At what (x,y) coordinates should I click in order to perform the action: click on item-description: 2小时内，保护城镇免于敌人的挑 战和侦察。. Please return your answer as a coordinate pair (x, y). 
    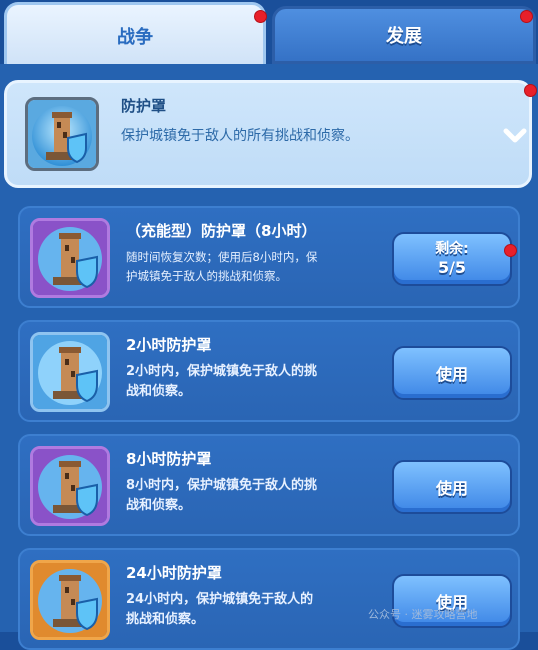
    Looking at the image, I should click on (255, 382).